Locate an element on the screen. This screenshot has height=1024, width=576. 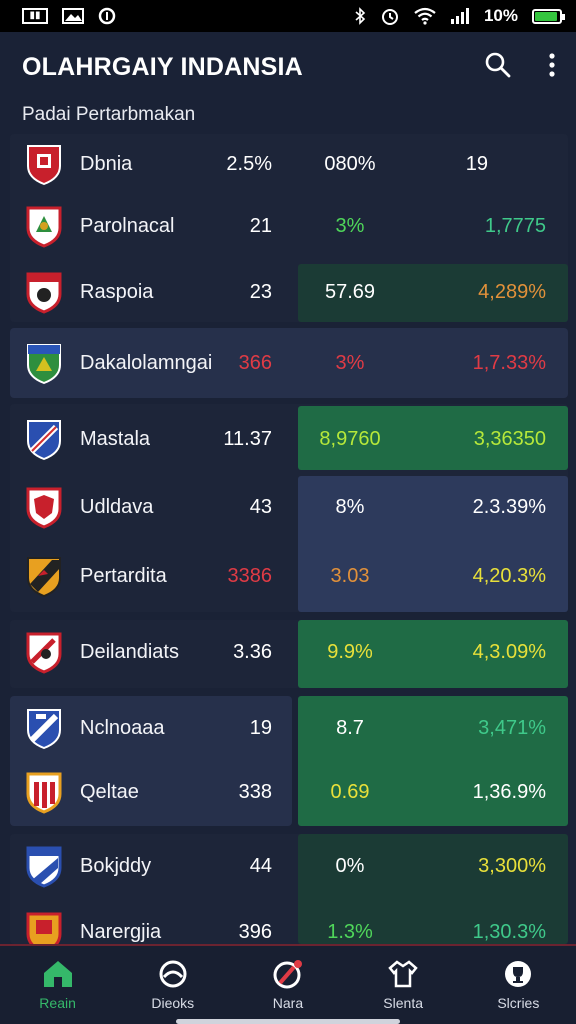
page-title: OLAHRGAIY INDANSIA is located at coordinates (162, 66).